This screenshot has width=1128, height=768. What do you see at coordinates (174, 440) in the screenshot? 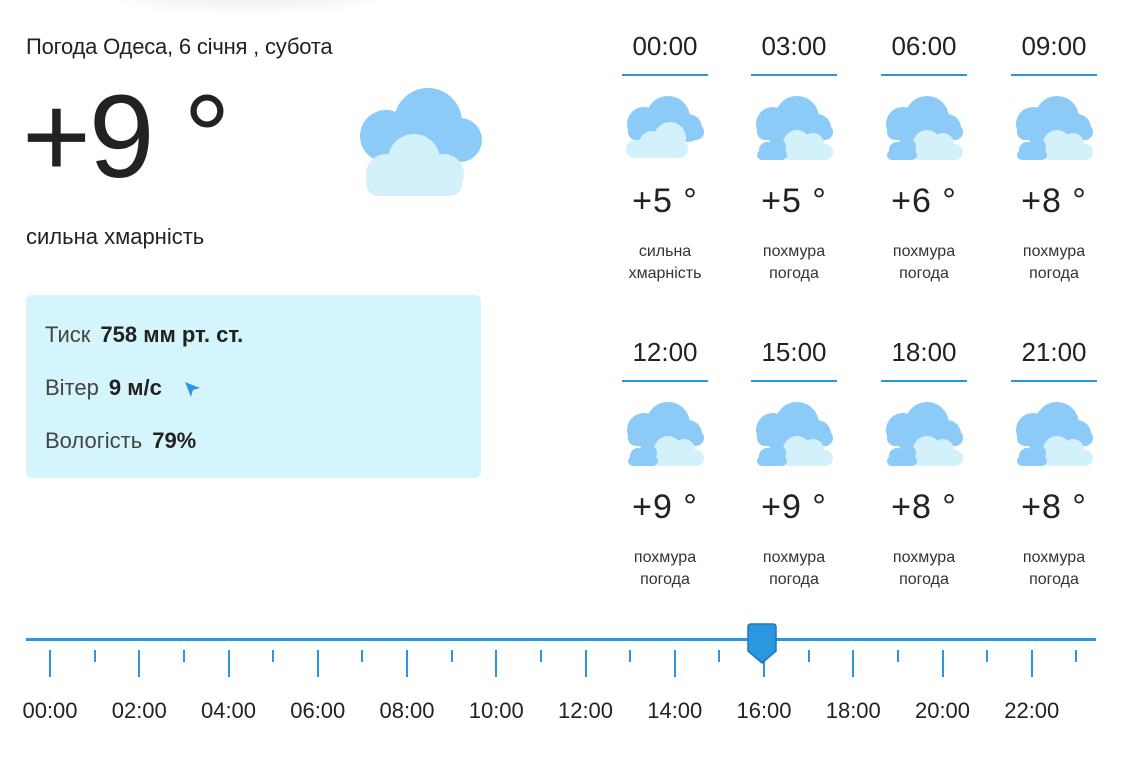
I see `humidity-value: 79%` at bounding box center [174, 440].